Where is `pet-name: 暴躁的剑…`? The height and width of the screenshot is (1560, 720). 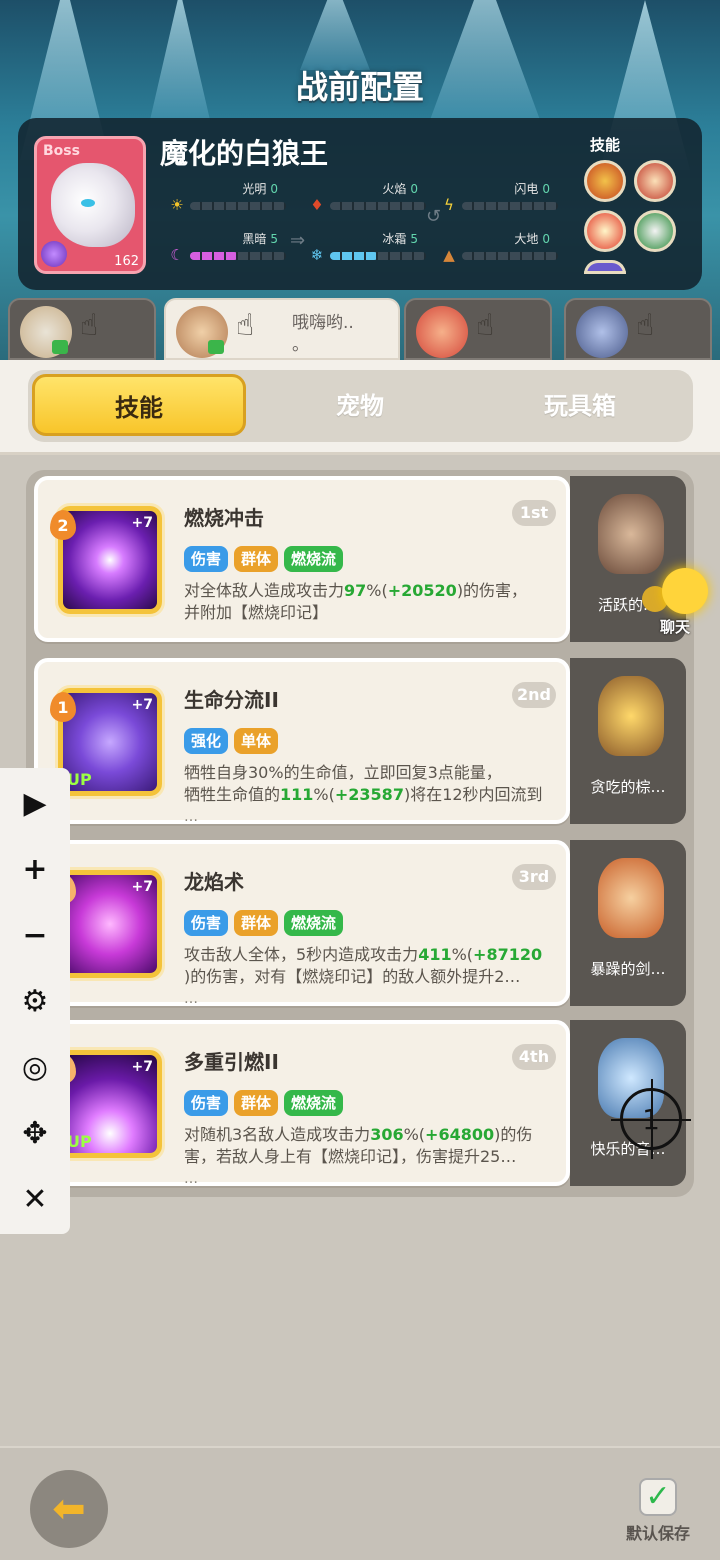 pet-name: 暴躁的剑… is located at coordinates (628, 969).